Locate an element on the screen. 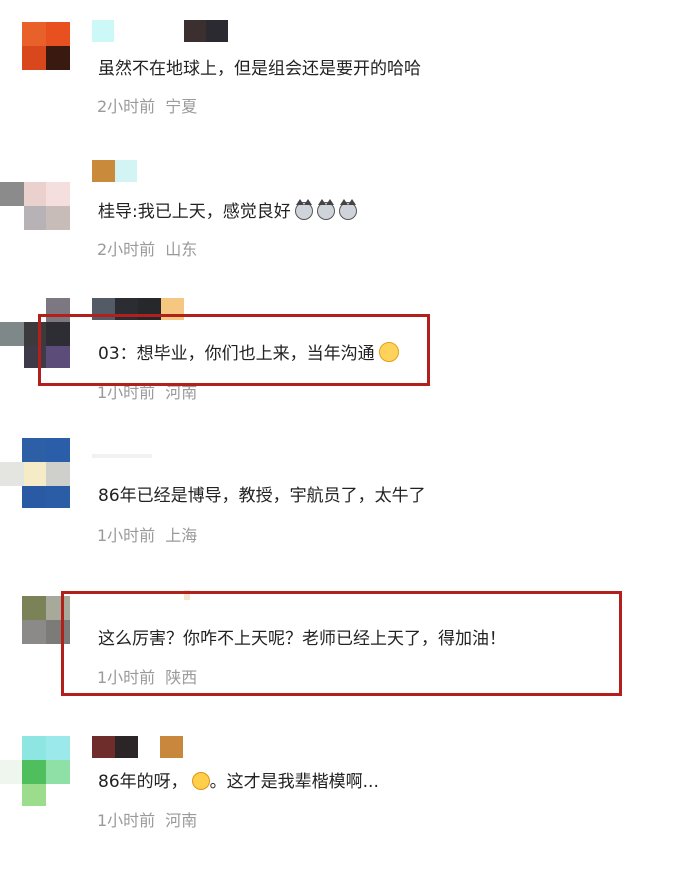  comment-text: 虽然不在地球上，但是组会还是要开的哈哈 is located at coordinates (259, 69).